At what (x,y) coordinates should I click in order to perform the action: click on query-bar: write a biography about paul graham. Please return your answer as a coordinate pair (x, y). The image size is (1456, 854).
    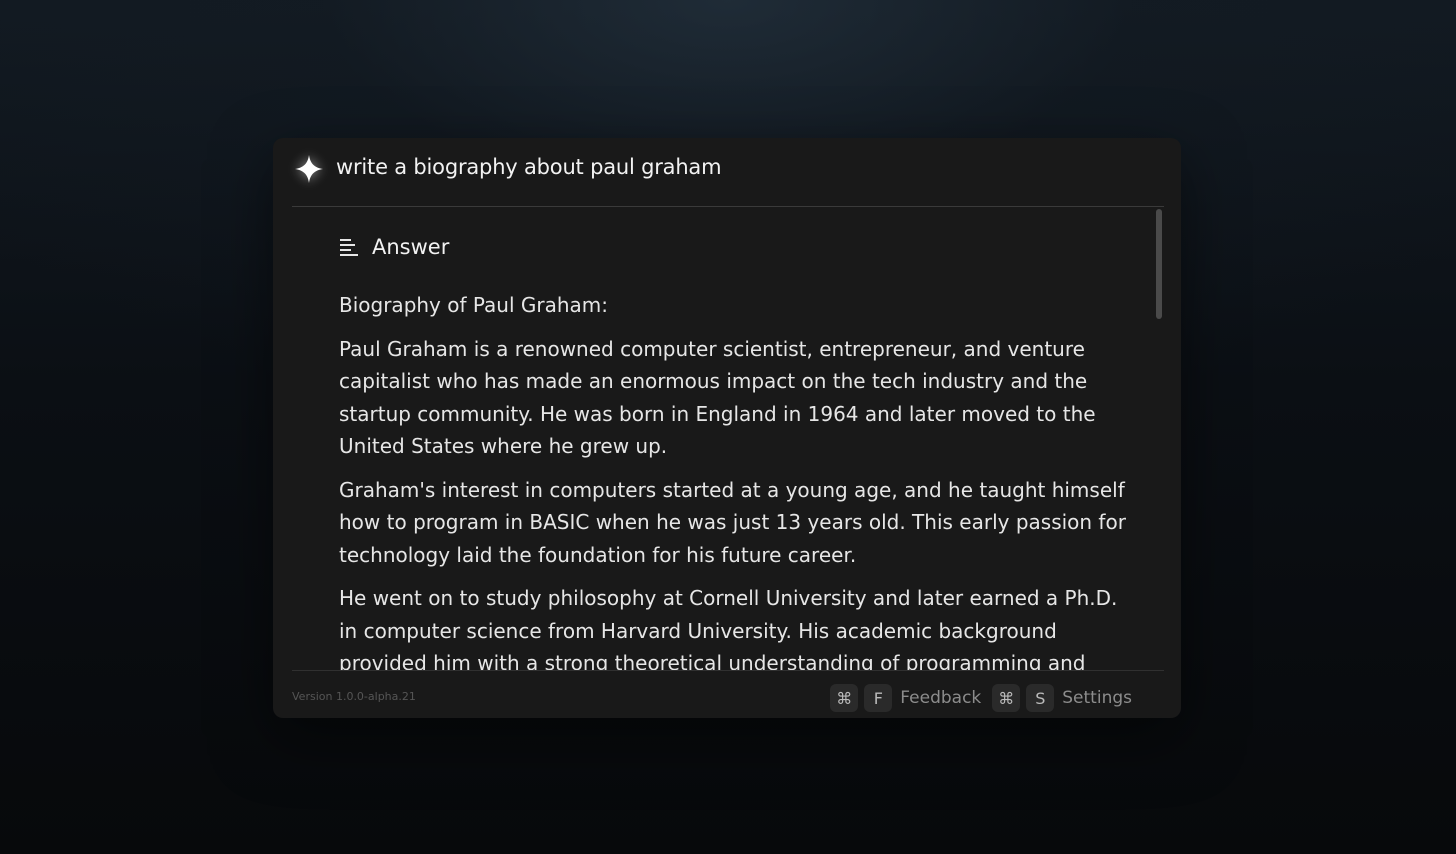
    Looking at the image, I should click on (727, 172).